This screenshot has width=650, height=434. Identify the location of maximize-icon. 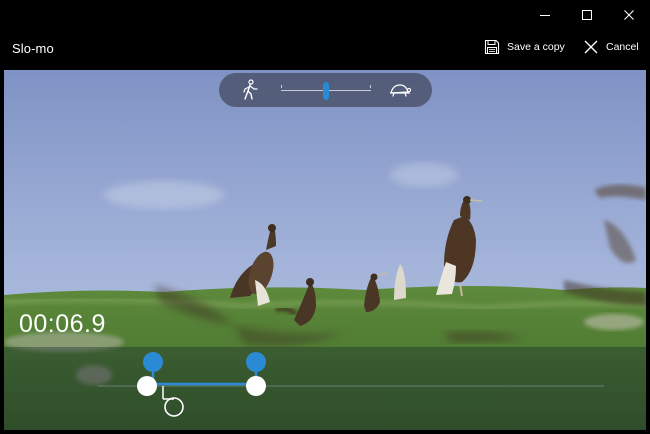
(587, 15).